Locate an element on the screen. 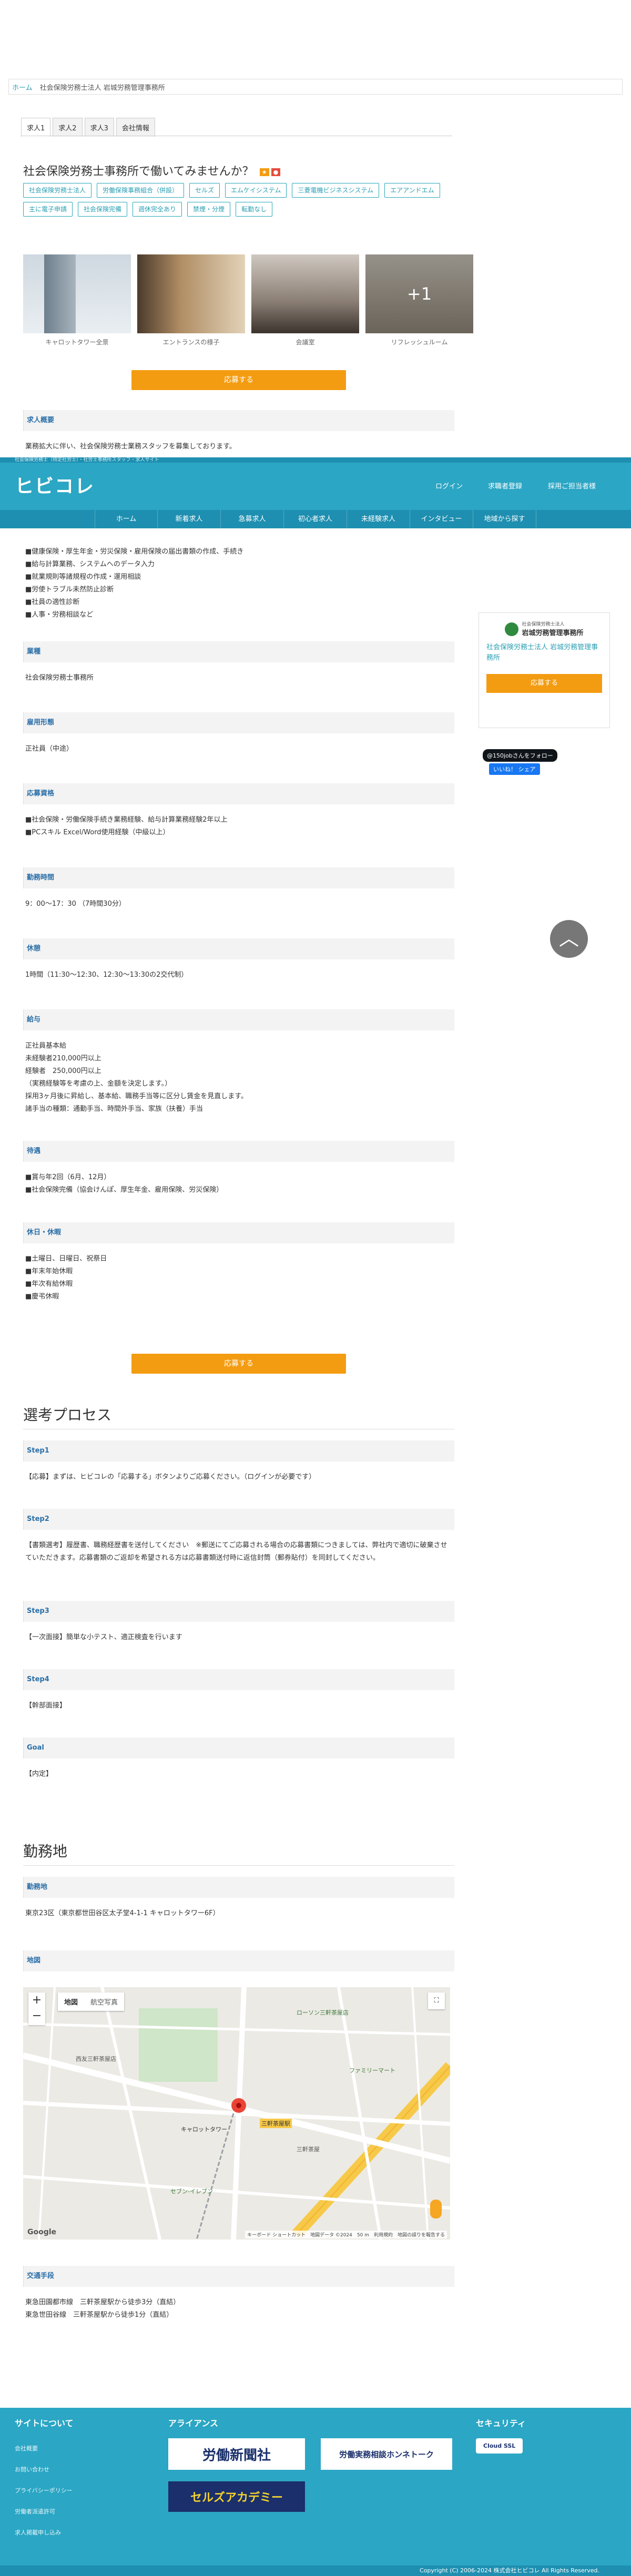 This screenshot has width=631, height=2576. zoom-controls: + − is located at coordinates (37, 2008).